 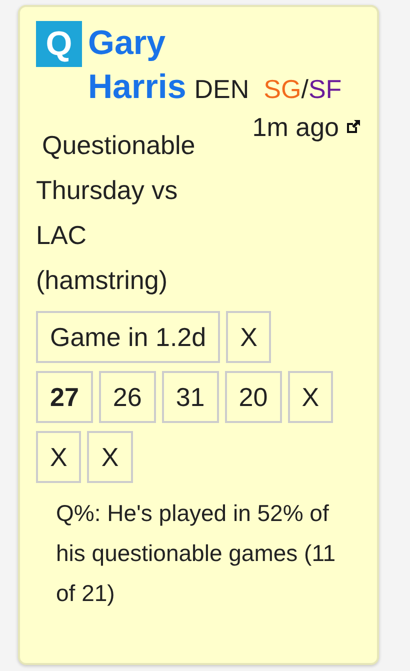 I want to click on schedule-chip: Game in 1.2d, so click(x=128, y=337).